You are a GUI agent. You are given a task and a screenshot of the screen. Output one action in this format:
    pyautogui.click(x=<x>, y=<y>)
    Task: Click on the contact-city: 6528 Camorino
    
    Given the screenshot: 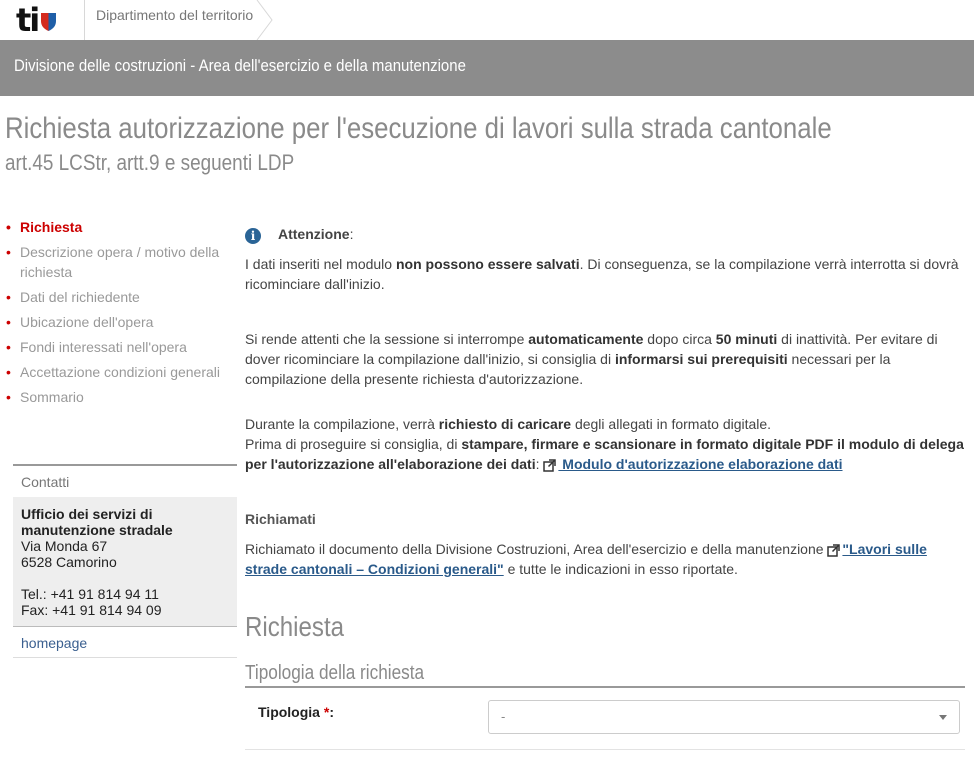 What is the action you would take?
    pyautogui.click(x=69, y=562)
    